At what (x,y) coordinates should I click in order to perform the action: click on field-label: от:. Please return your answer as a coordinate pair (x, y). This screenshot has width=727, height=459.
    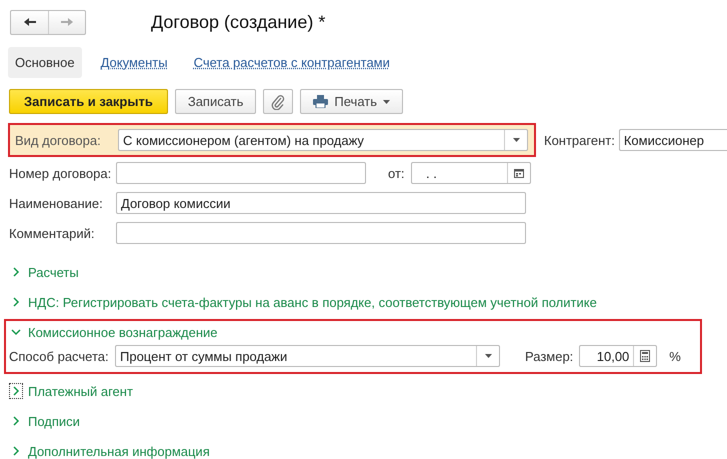
    Looking at the image, I should click on (397, 173).